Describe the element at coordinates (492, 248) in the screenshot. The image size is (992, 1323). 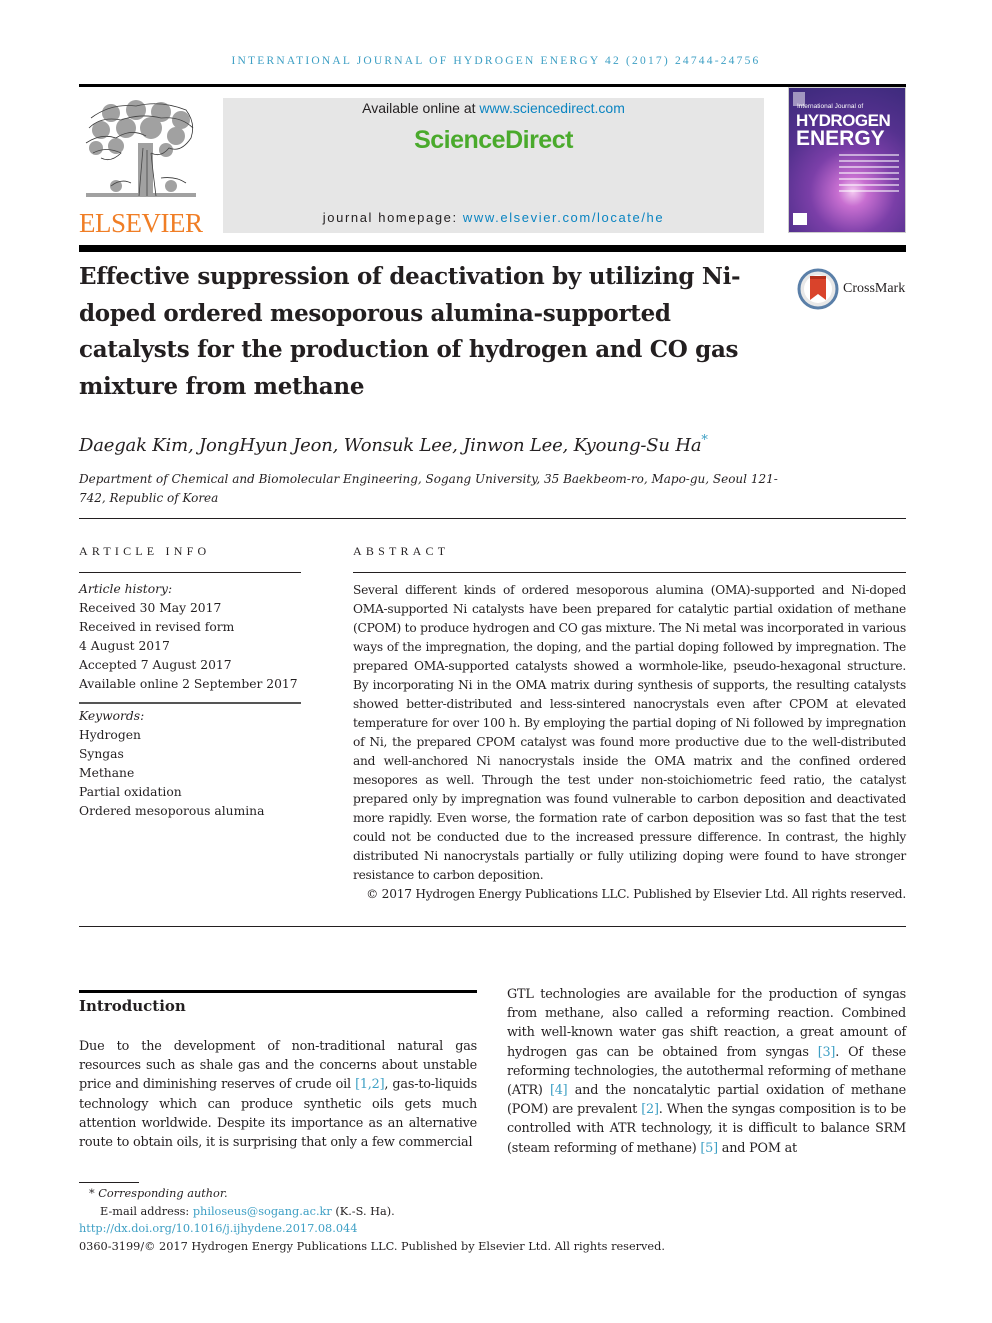
I see `title-rule` at that location.